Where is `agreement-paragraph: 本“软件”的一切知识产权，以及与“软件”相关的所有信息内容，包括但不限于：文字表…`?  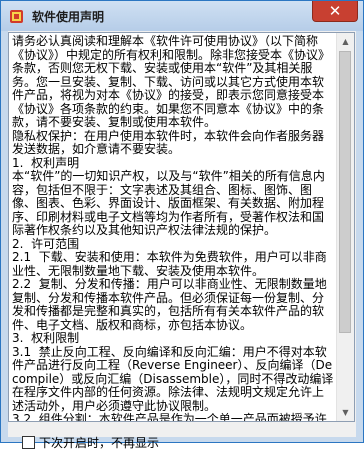
agreement-paragraph: 本“软件”的一切知识产权，以及与“软件”相关的所有信息内容，包括但不限于：文字表… is located at coordinates (168, 203).